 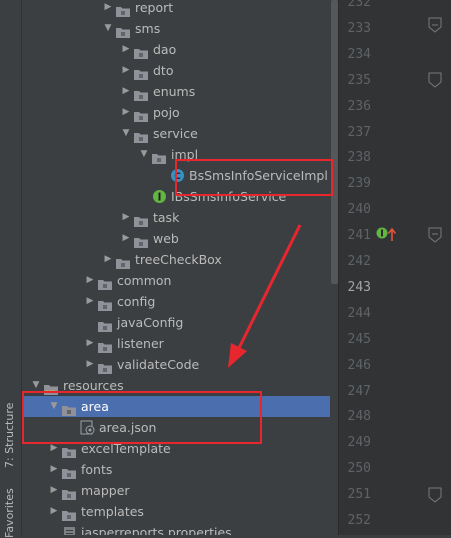 What do you see at coordinates (382, 233) in the screenshot?
I see `interface-implemented-icon` at bounding box center [382, 233].